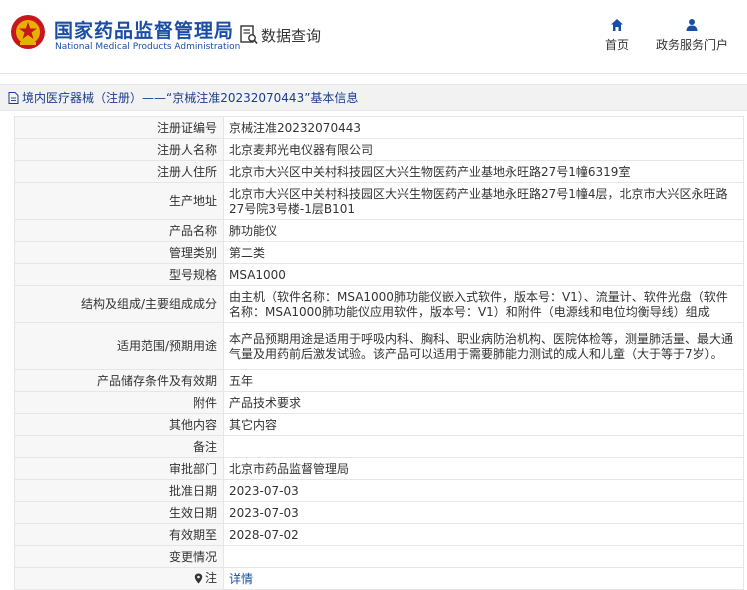  What do you see at coordinates (483, 380) in the screenshot?
I see `row-value: 五年` at bounding box center [483, 380].